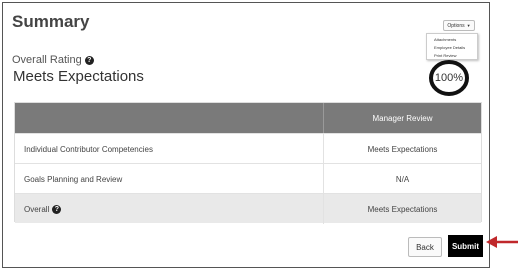 This screenshot has width=522, height=270. What do you see at coordinates (47, 60) in the screenshot?
I see `overall-rating-text: Overall Rating` at bounding box center [47, 60].